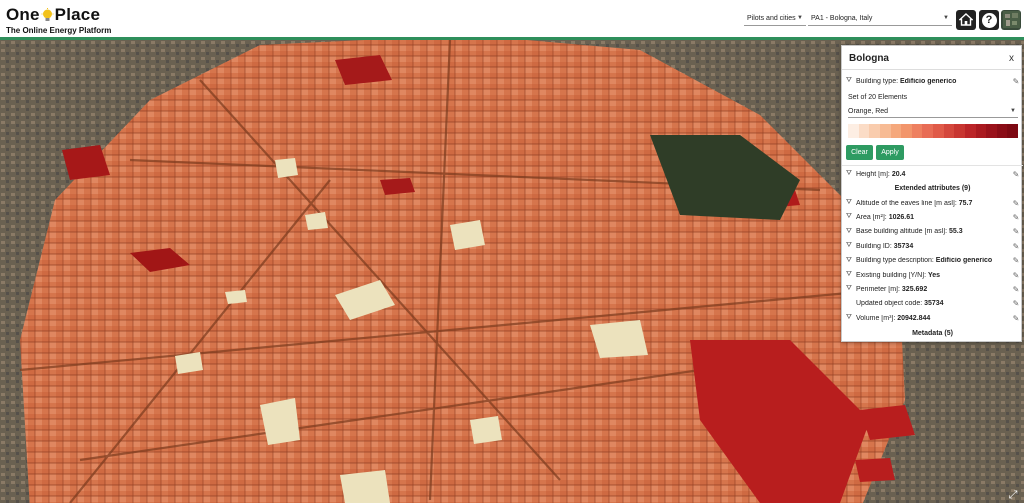  Describe the element at coordinates (1013, 495) in the screenshot. I see `fullscreen-icon: ⤢` at that location.